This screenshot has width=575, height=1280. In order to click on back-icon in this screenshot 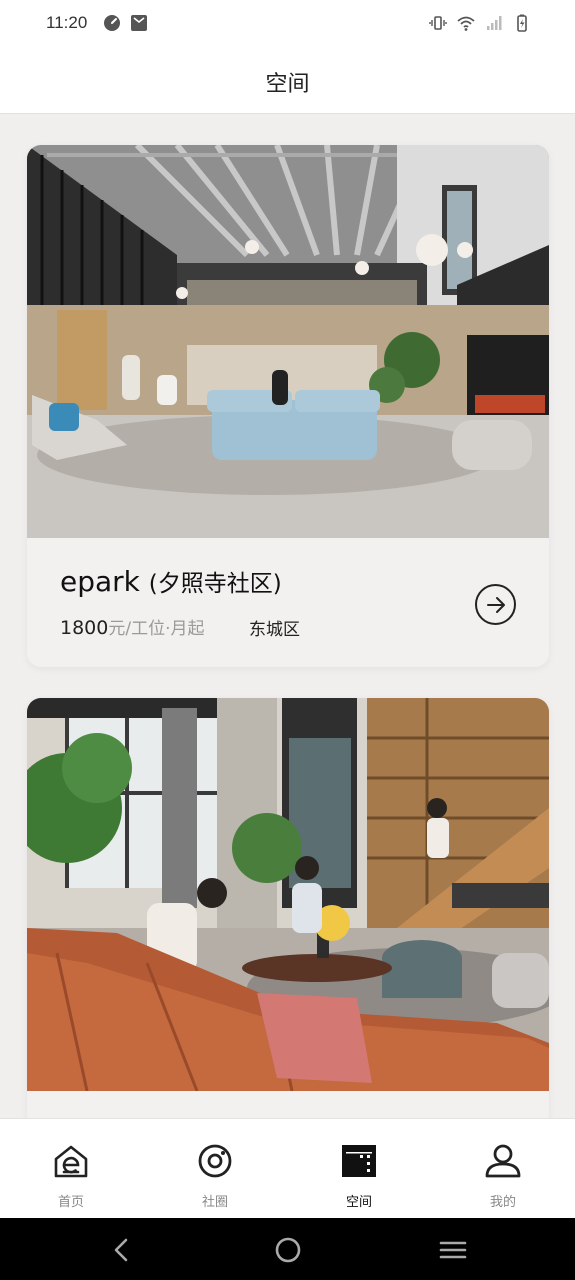, I will do `click(122, 1250)`.